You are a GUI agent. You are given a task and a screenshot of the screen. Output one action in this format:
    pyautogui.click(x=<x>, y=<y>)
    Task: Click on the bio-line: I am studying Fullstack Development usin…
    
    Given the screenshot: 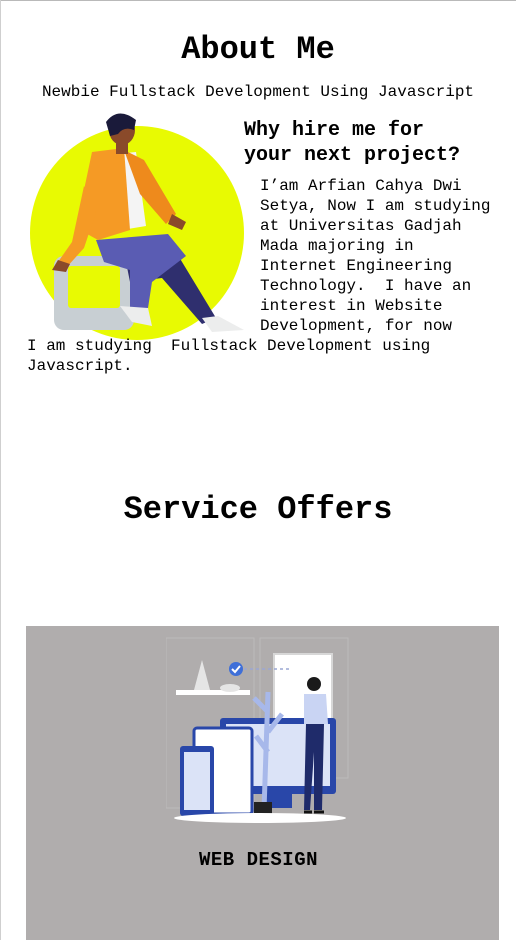 What is the action you would take?
    pyautogui.click(x=229, y=346)
    